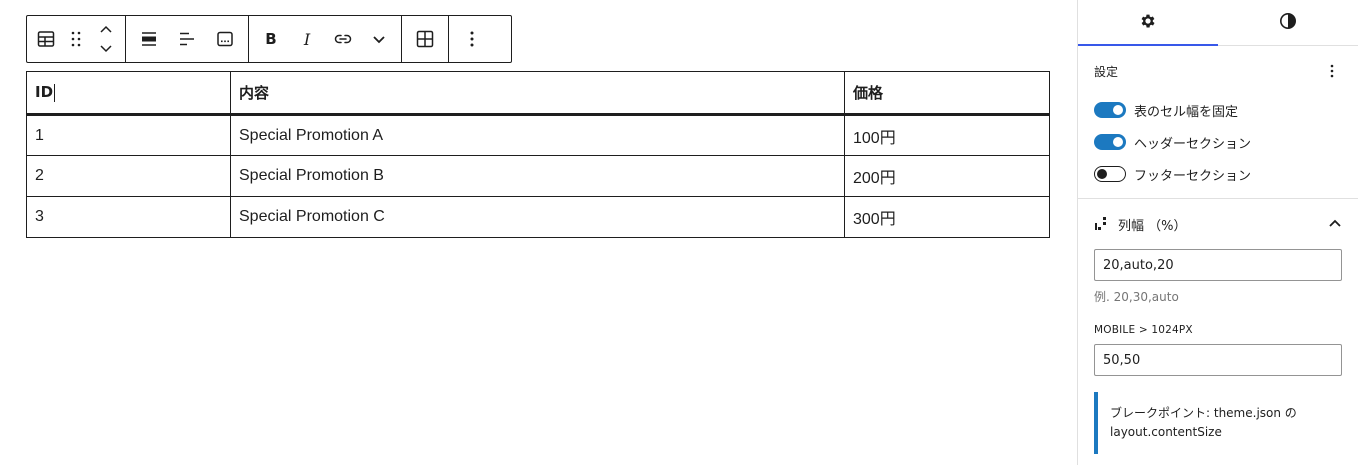  I want to click on drag-handle-icon, so click(76, 39).